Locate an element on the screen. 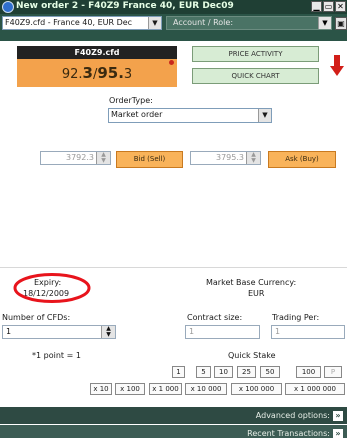 This screenshot has height=442, width=347. recent-transactions-label: Recent Transactions: is located at coordinates (288, 433).